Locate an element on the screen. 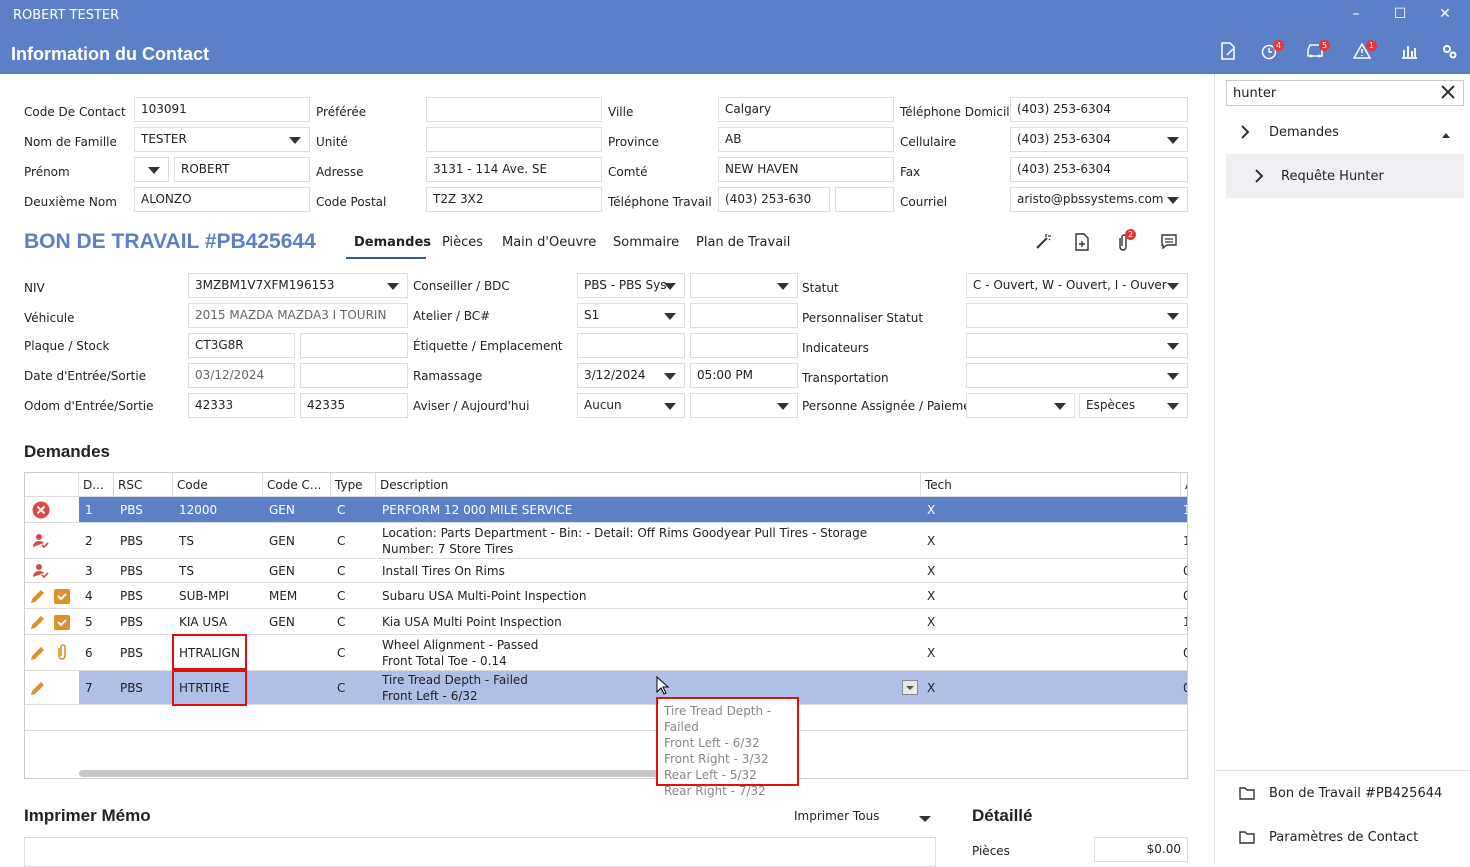 Image resolution: width=1470 pixels, height=867 pixels. today-dropdown is located at coordinates (744, 405).